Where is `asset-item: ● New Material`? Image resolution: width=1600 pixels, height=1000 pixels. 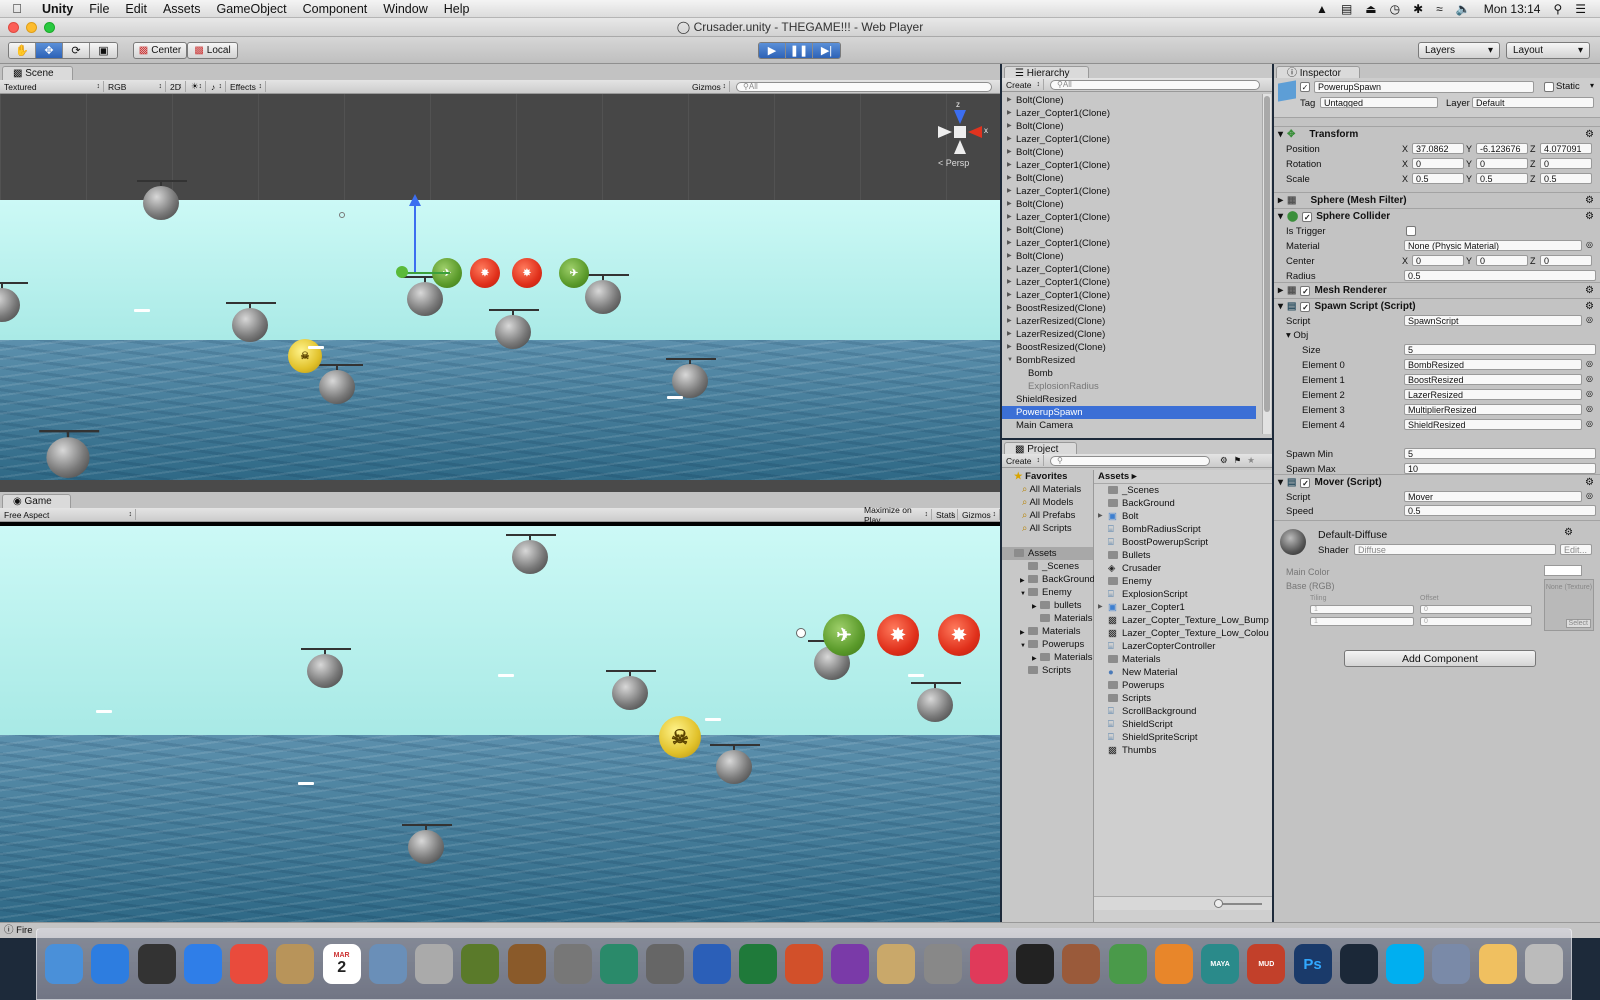 asset-item: ● New Material is located at coordinates (1183, 672).